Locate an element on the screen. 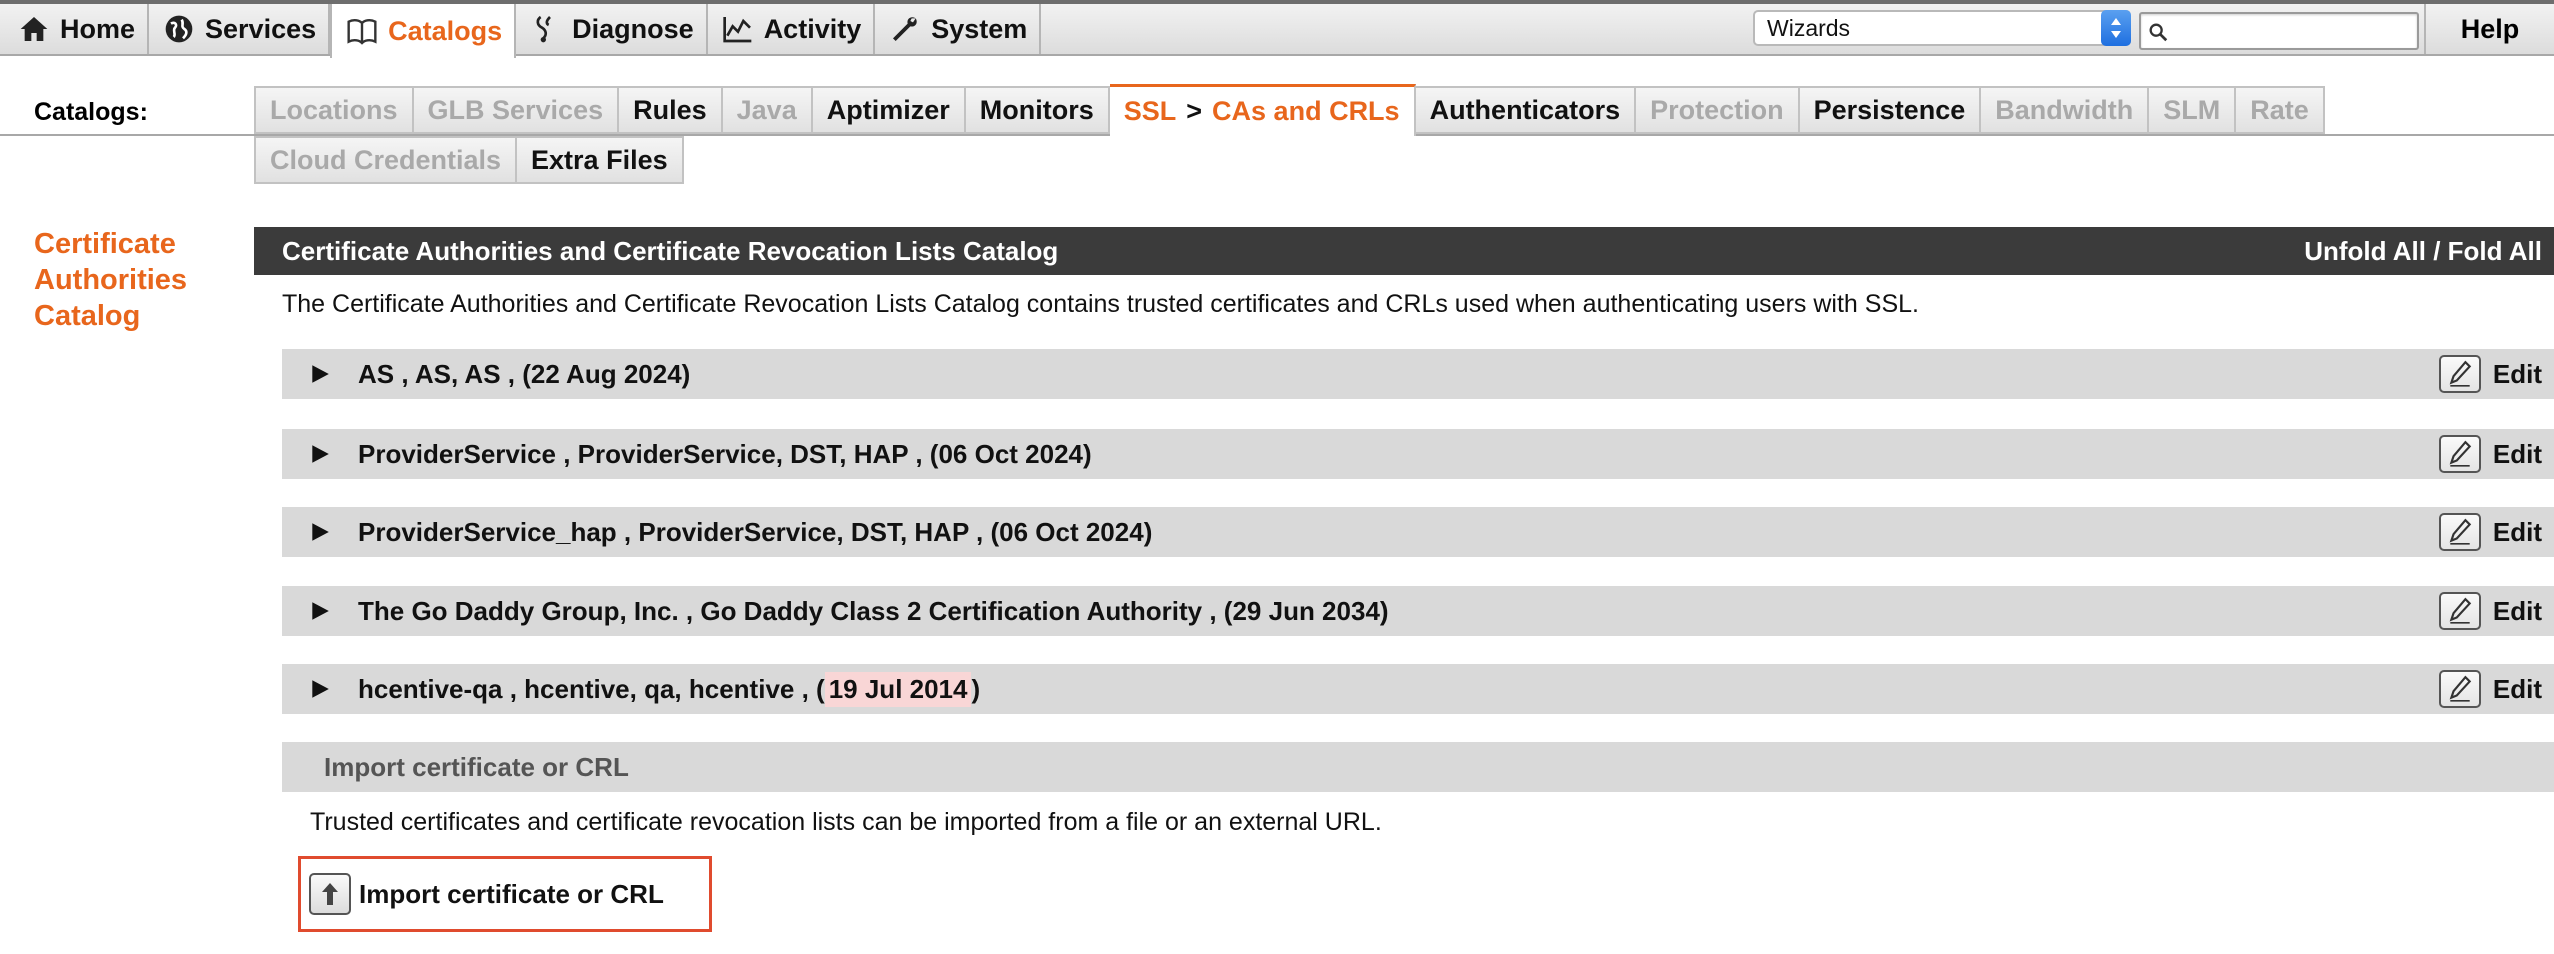  catalog-tab-extra-files: Extra Files is located at coordinates (600, 160).